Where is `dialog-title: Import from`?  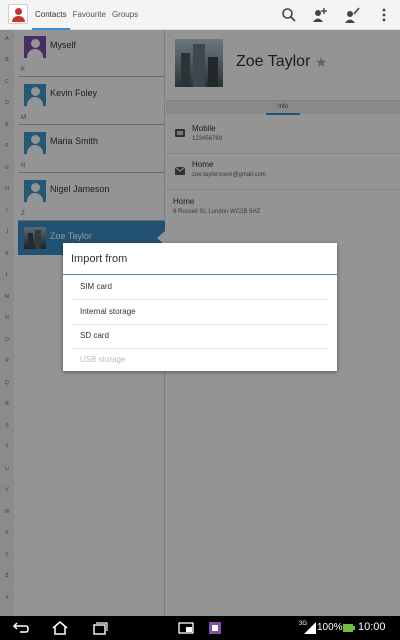
dialog-title: Import from is located at coordinates (99, 259).